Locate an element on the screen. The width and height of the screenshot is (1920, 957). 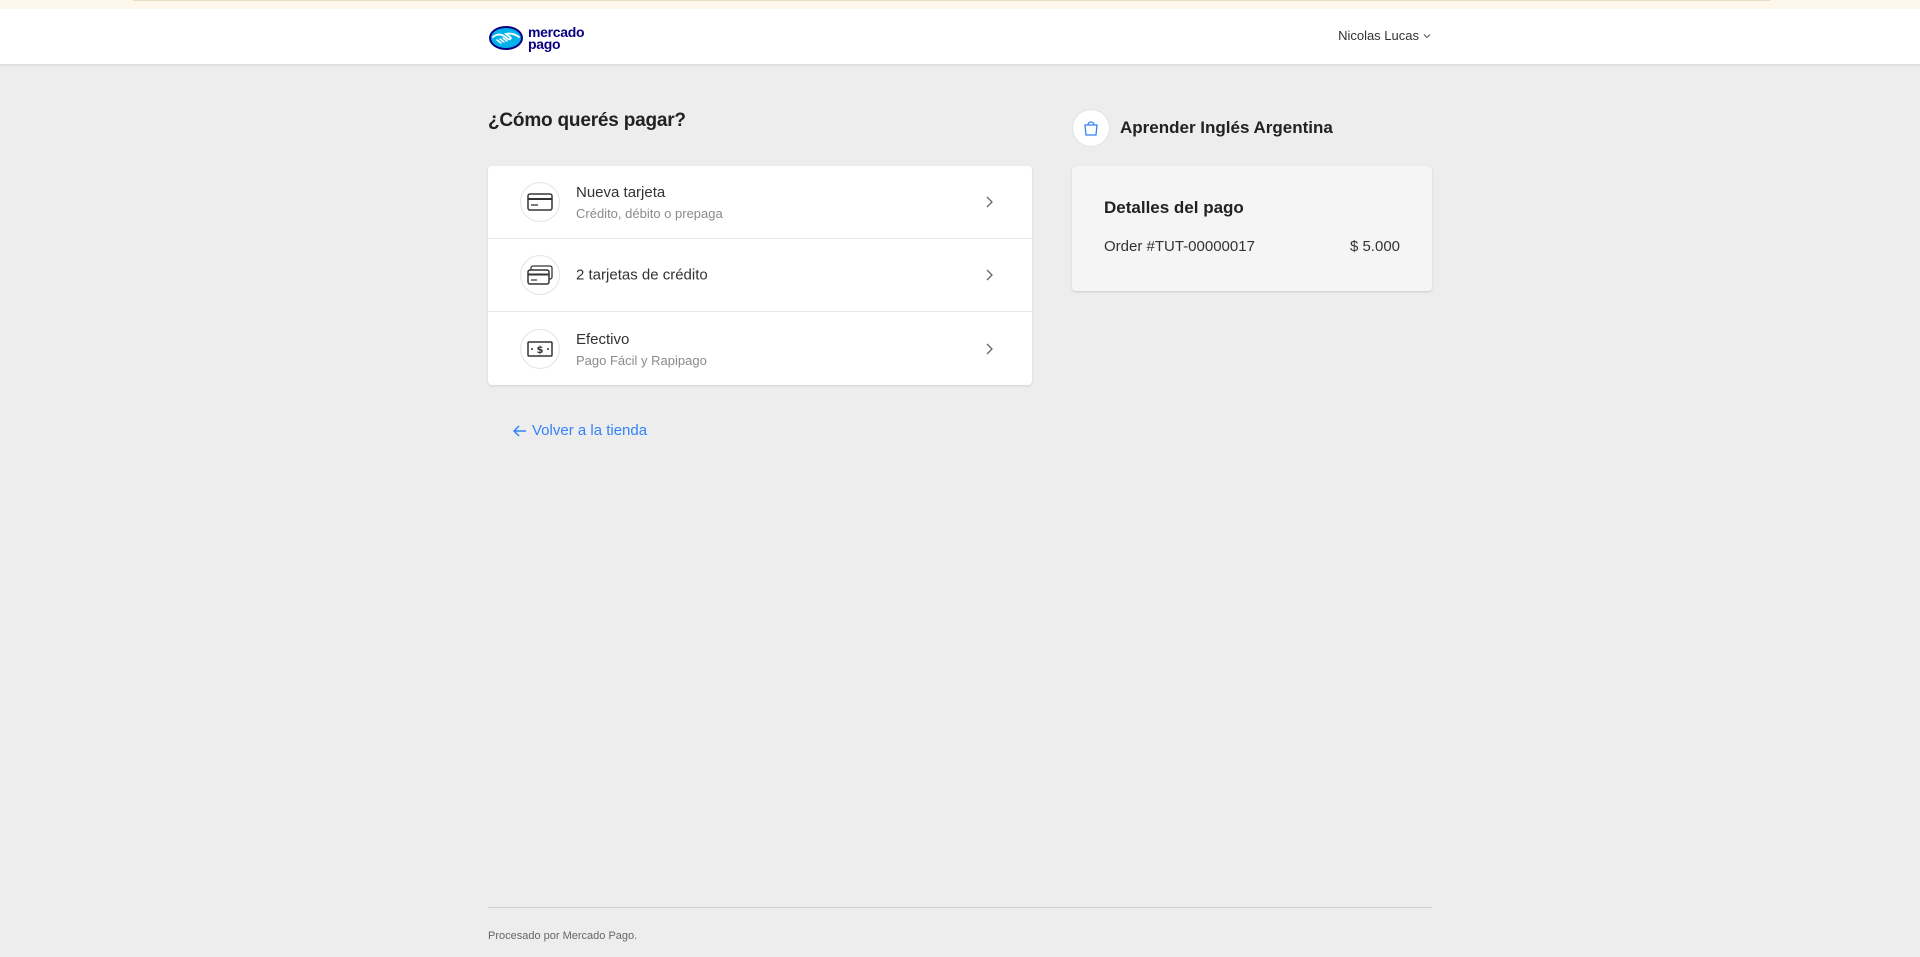
back-link-label: Volver a la tienda is located at coordinates (590, 430).